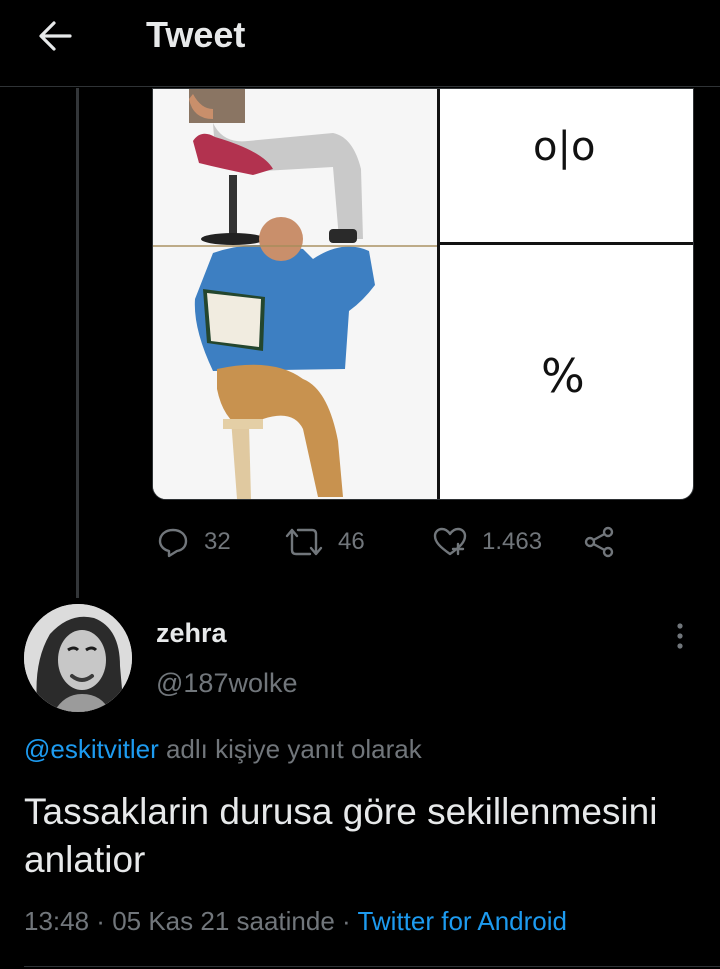 This screenshot has height=969, width=720. I want to click on more-options-button, so click(680, 636).